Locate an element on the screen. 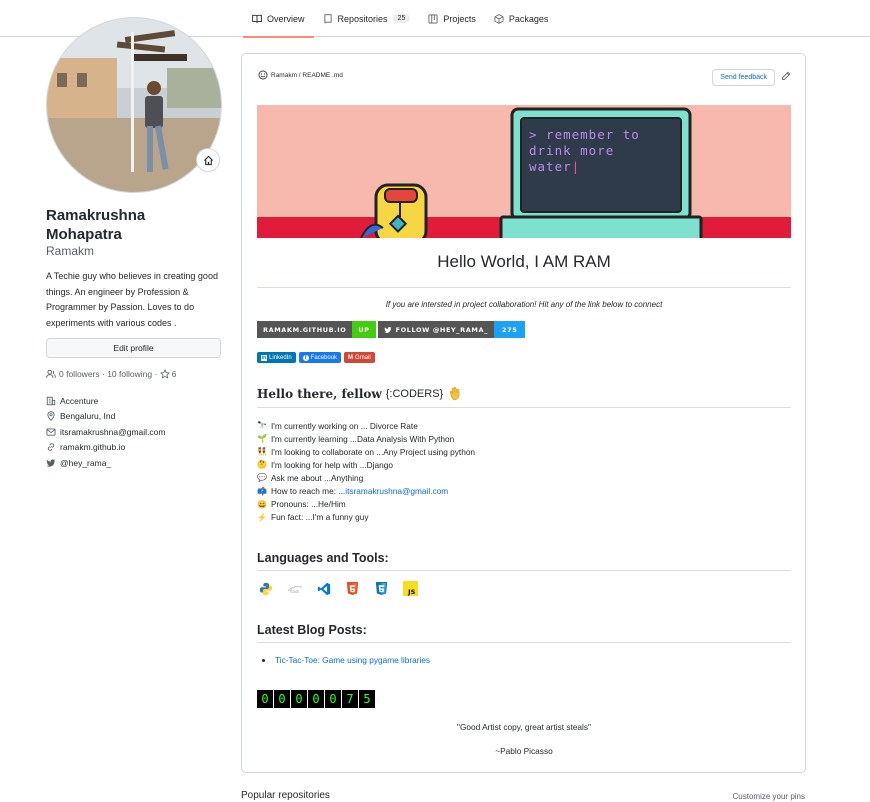 The image size is (870, 802). profile-fullname: Ramakrushna Mohapatra is located at coordinates (136, 225).